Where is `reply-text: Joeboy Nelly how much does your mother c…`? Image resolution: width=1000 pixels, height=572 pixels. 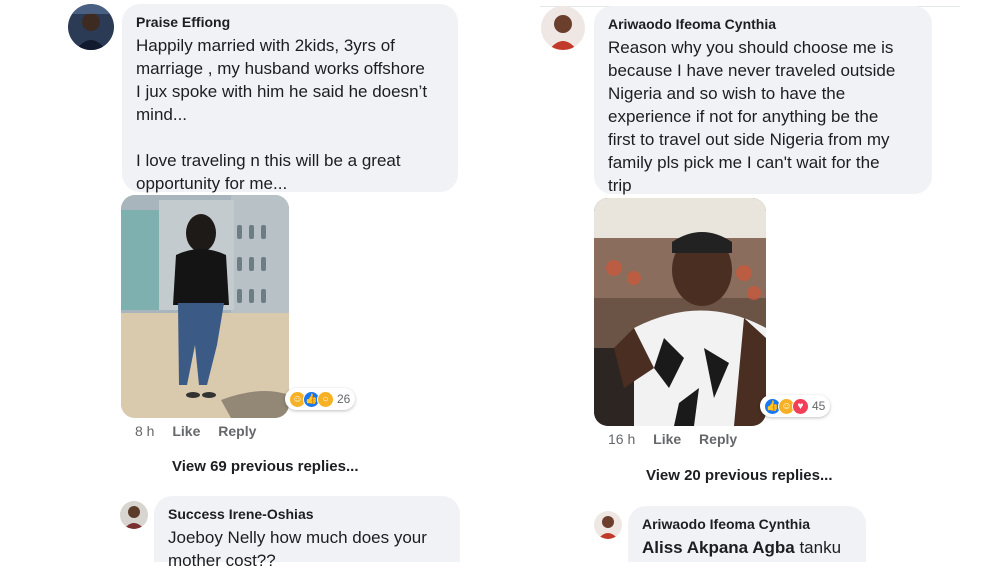 reply-text: Joeboy Nelly how much does your mother c… is located at coordinates (297, 549).